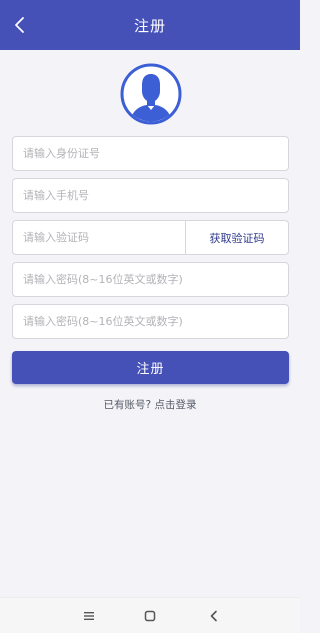 The image size is (320, 633). Describe the element at coordinates (150, 367) in the screenshot. I see `register-button: 注册` at that location.